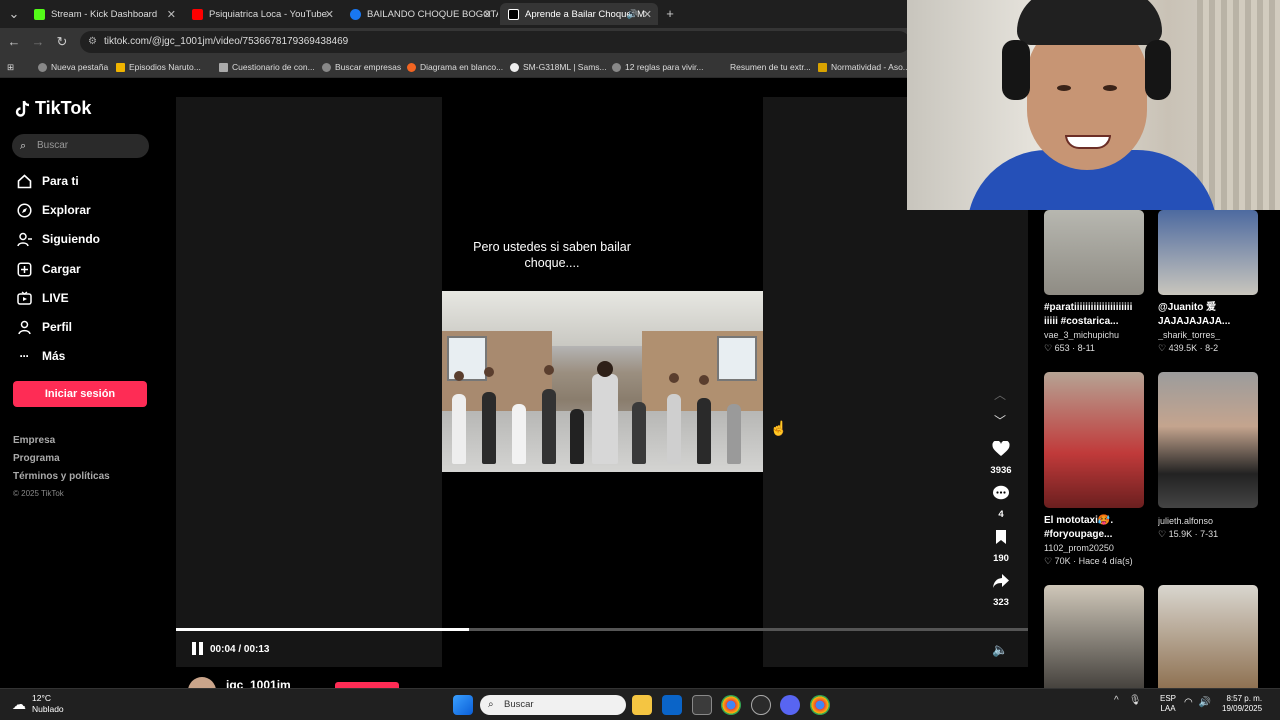 This screenshot has width=1280, height=720. Describe the element at coordinates (731, 705) in the screenshot. I see `chrome-icon` at that location.